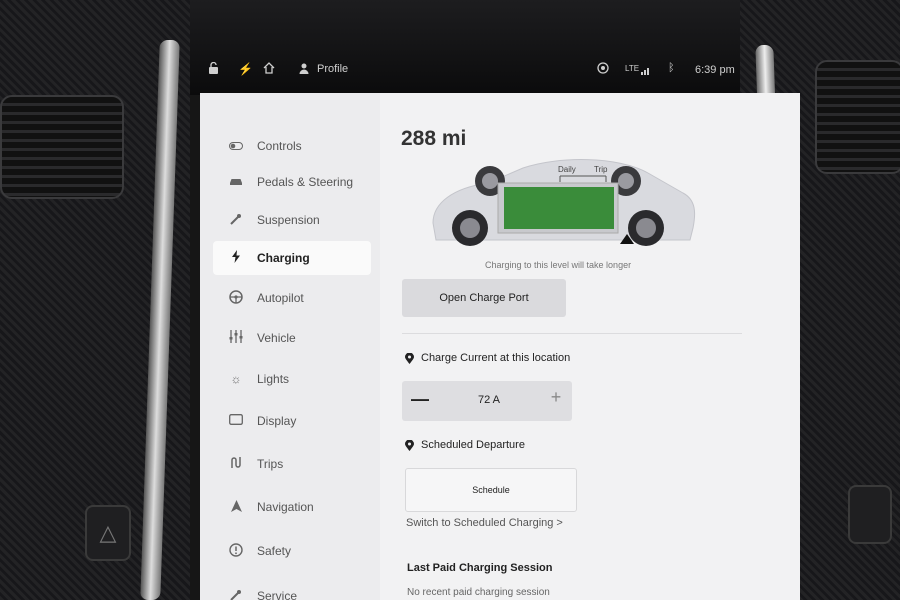  What do you see at coordinates (870, 514) in the screenshot?
I see `dashboard-button-right` at bounding box center [870, 514].